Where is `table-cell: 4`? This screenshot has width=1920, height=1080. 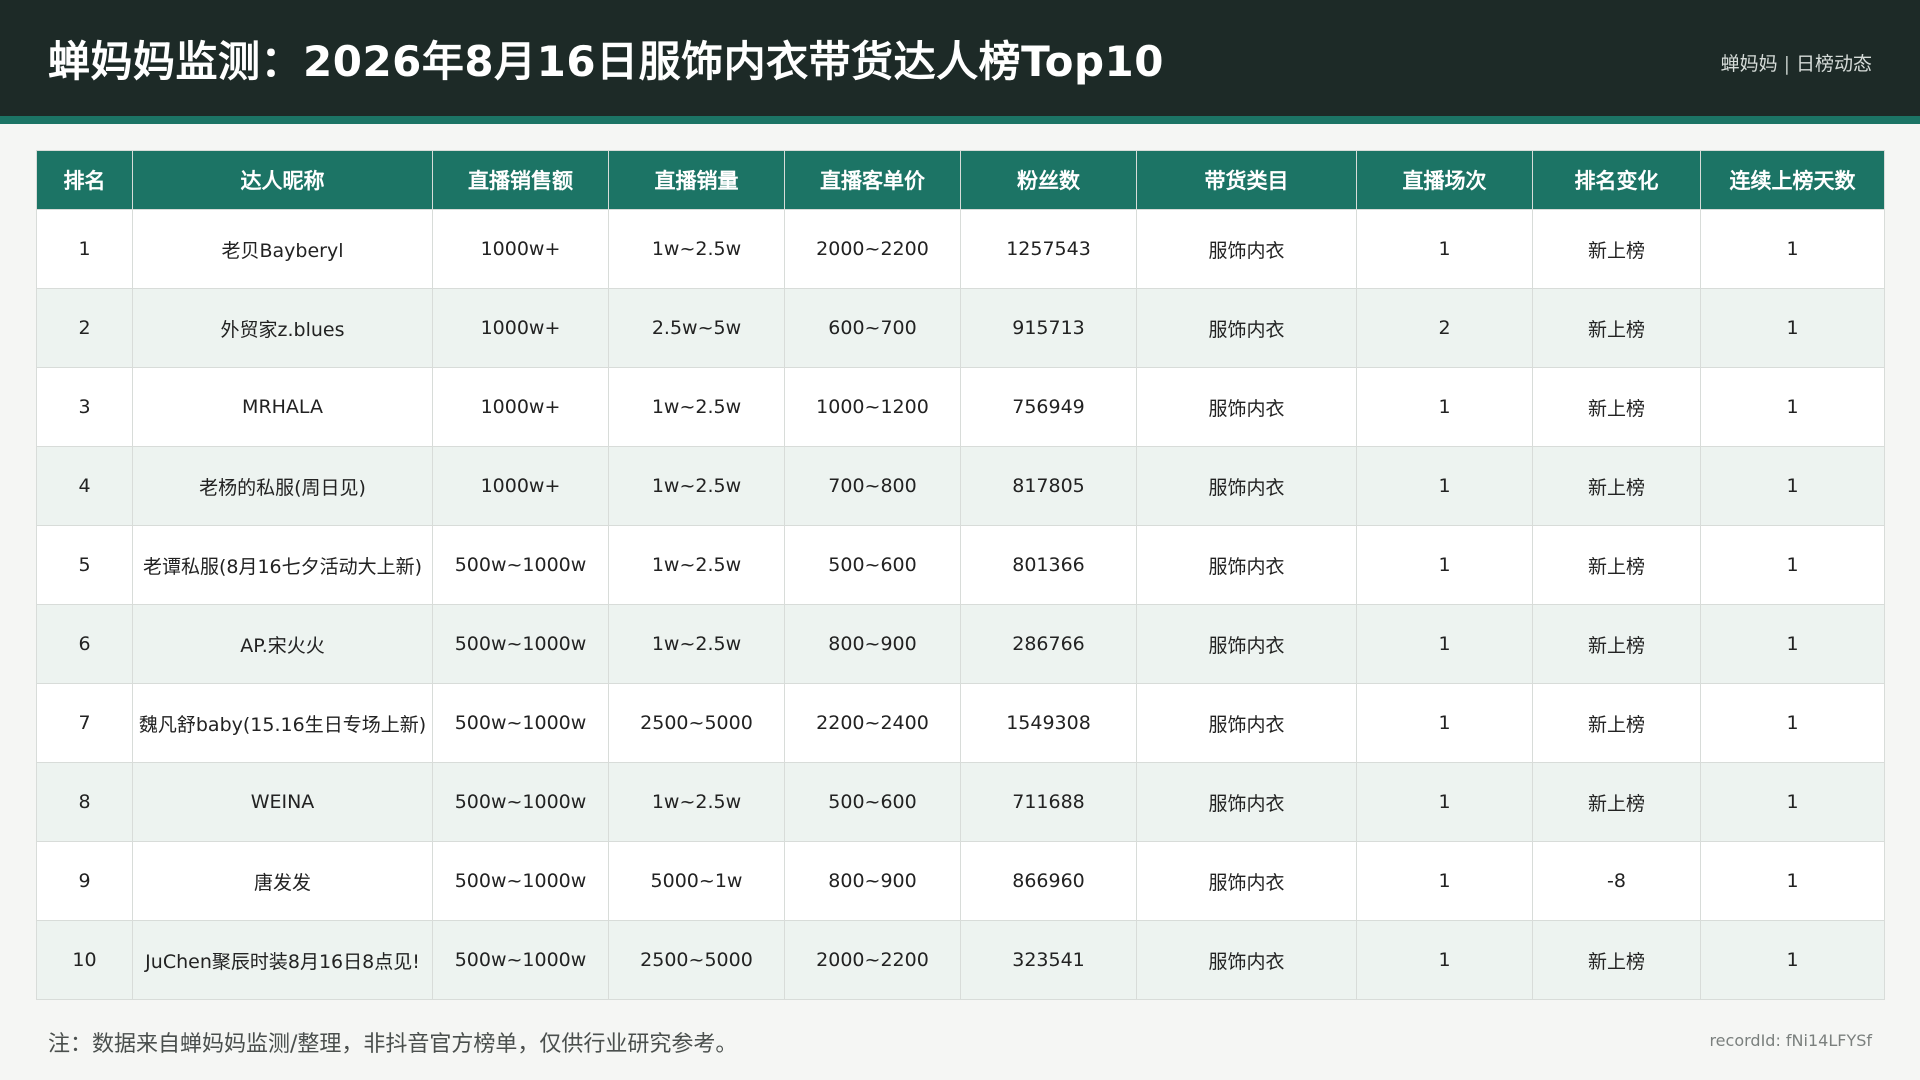 table-cell: 4 is located at coordinates (84, 486).